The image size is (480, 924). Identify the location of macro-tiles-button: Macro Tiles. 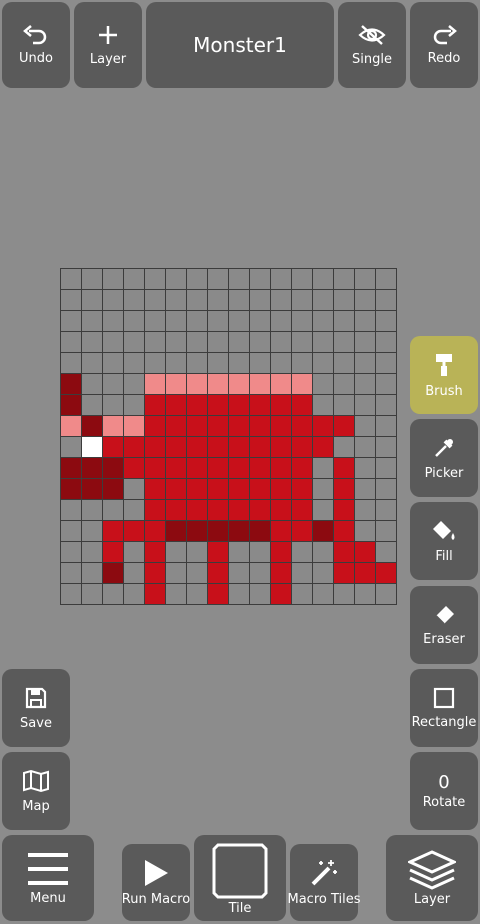
(324, 882).